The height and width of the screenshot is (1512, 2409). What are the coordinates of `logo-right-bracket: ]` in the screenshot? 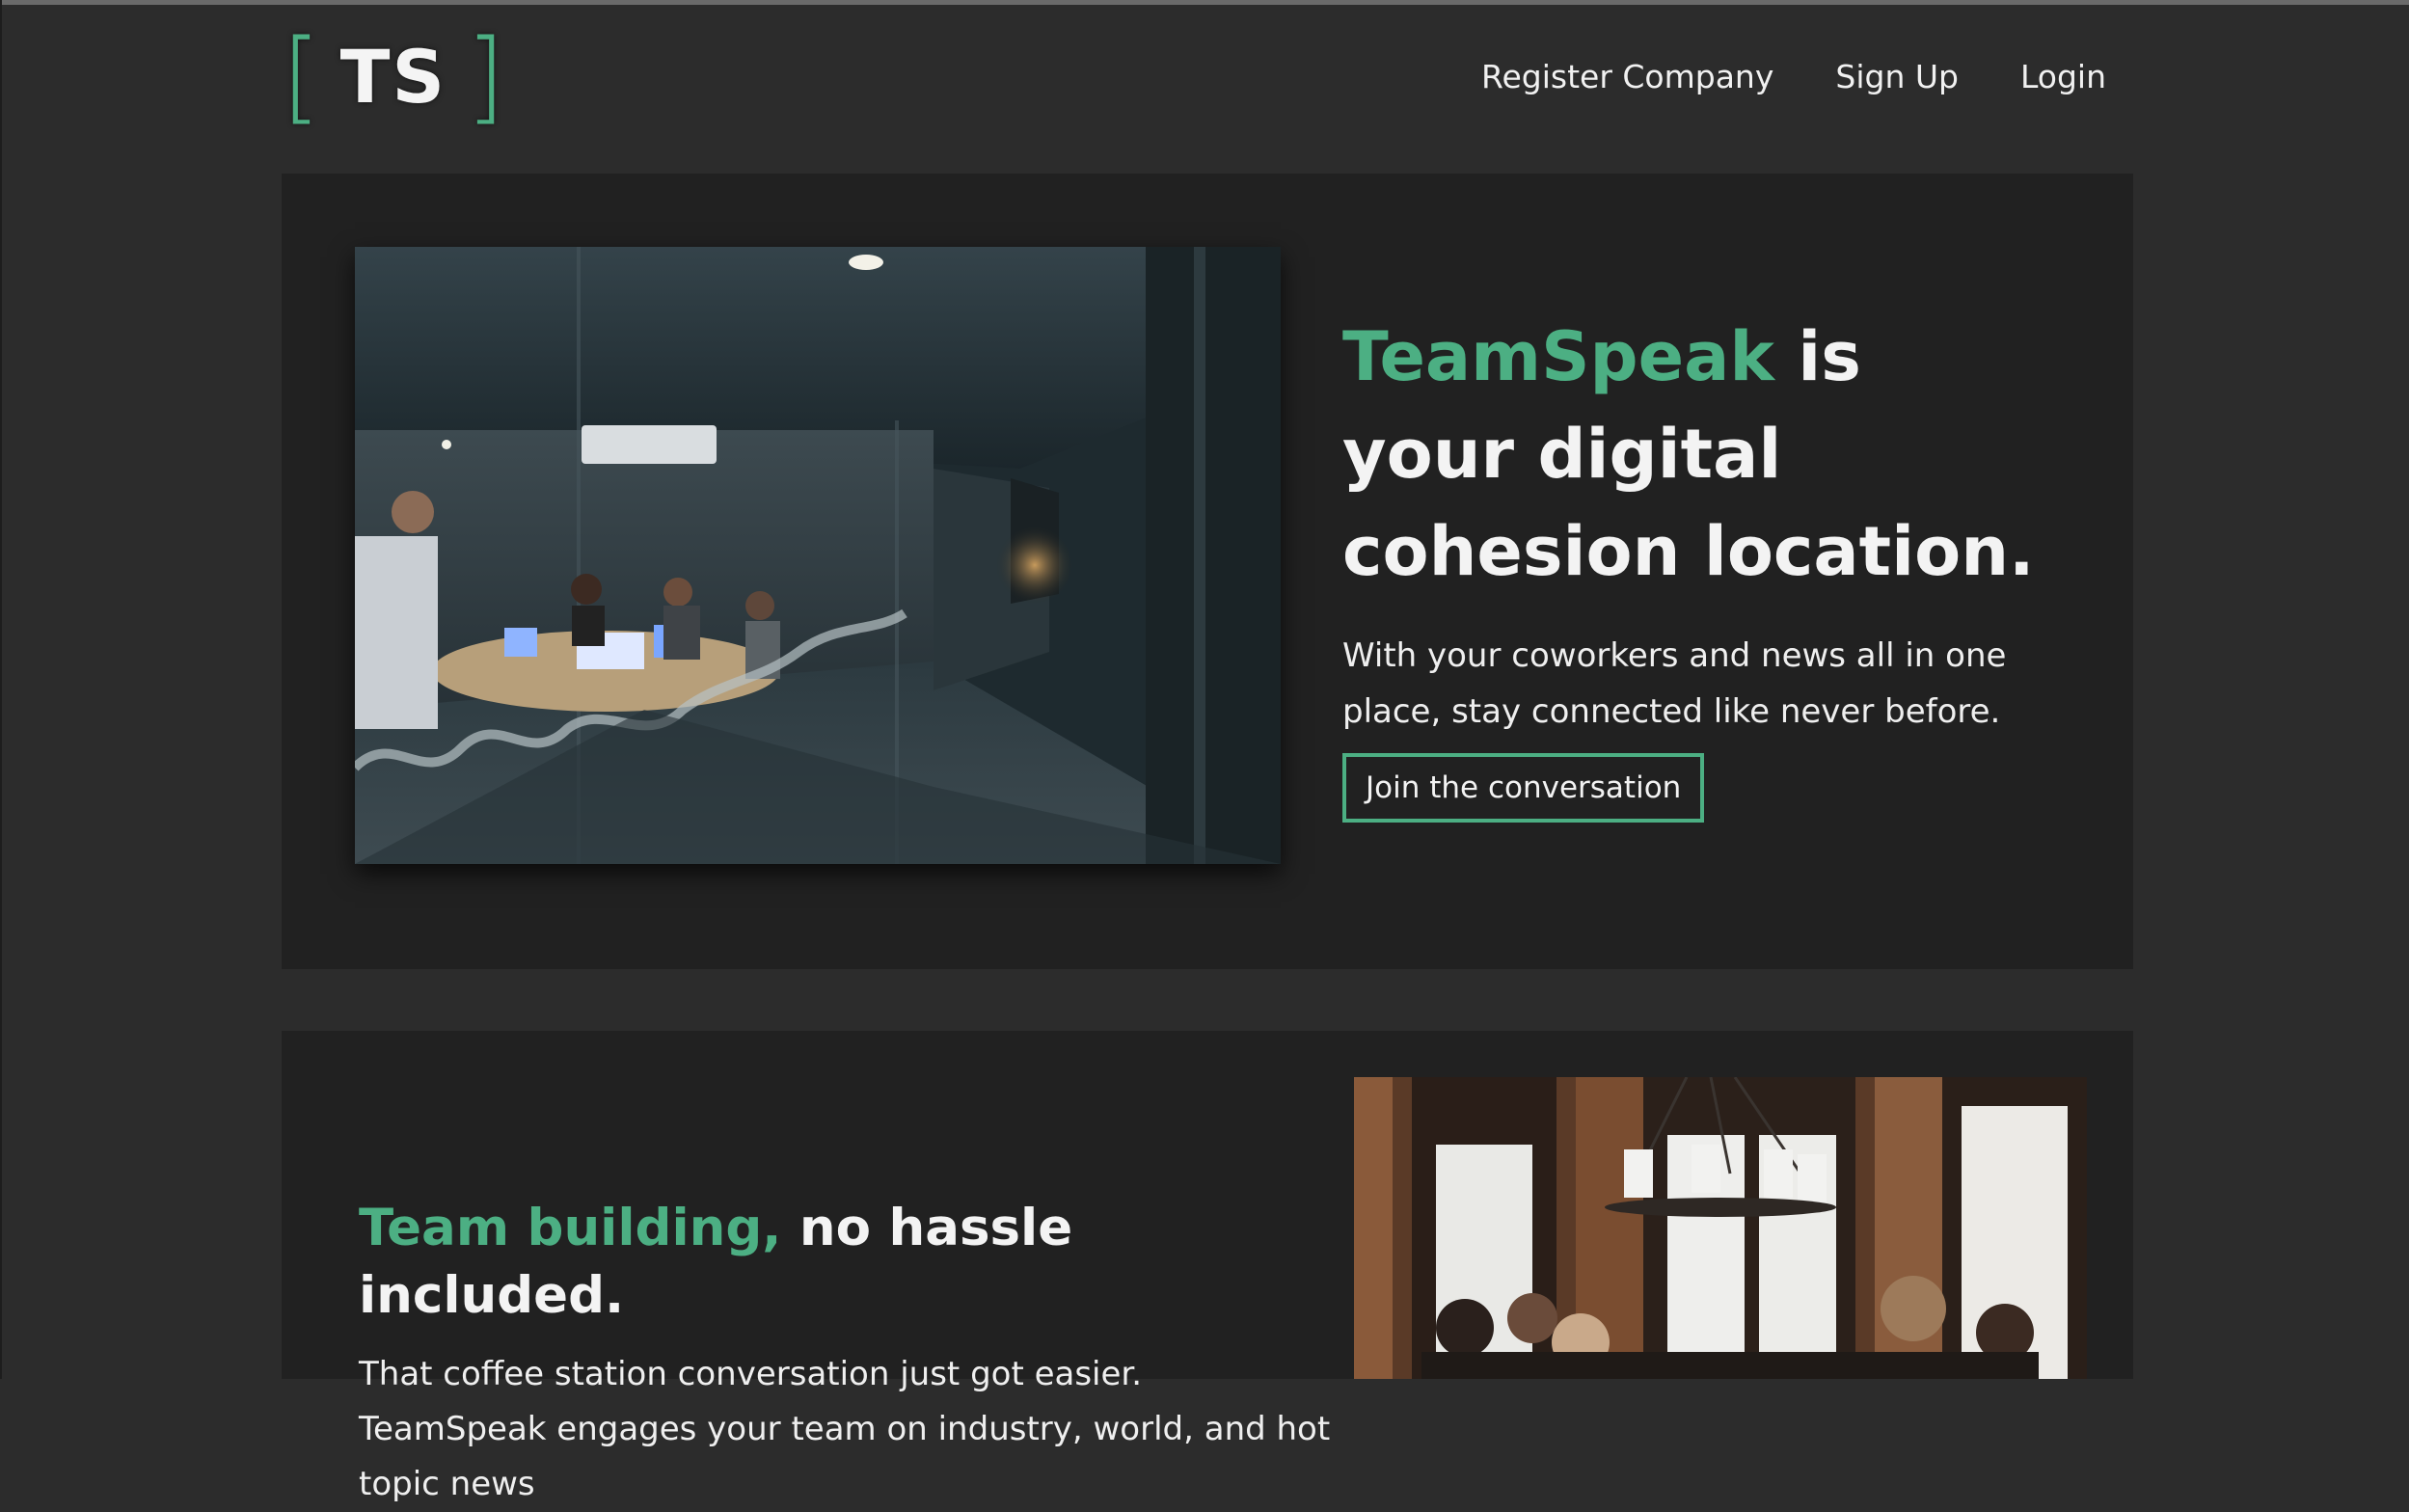 It's located at (485, 76).